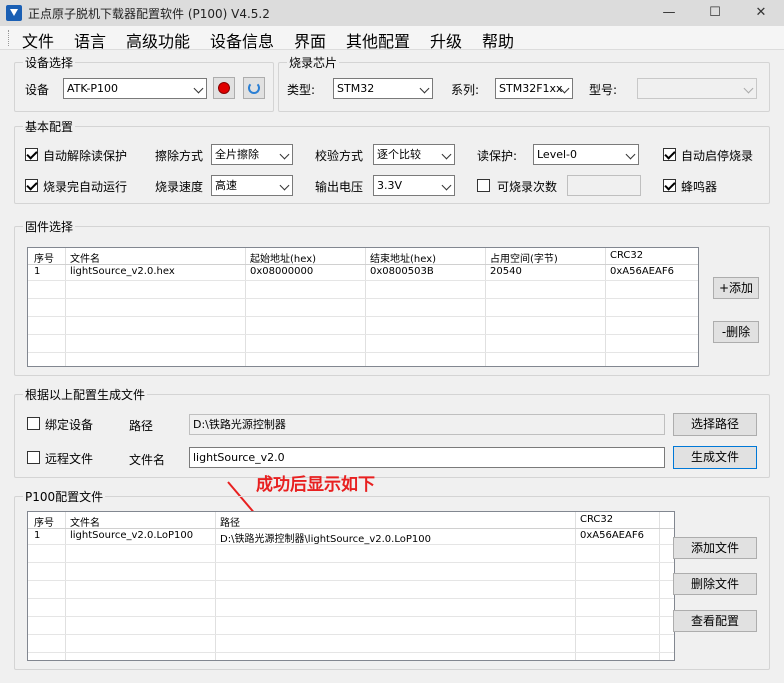  Describe the element at coordinates (531, 88) in the screenshot. I see `chip-series-value: STM32F1xx` at that location.